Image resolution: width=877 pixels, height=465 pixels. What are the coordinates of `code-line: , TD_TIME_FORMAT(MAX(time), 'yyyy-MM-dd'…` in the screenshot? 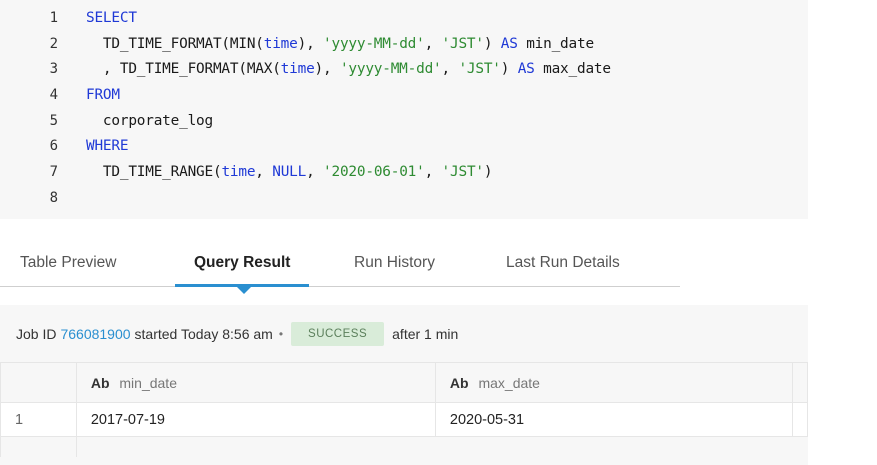 It's located at (447, 70).